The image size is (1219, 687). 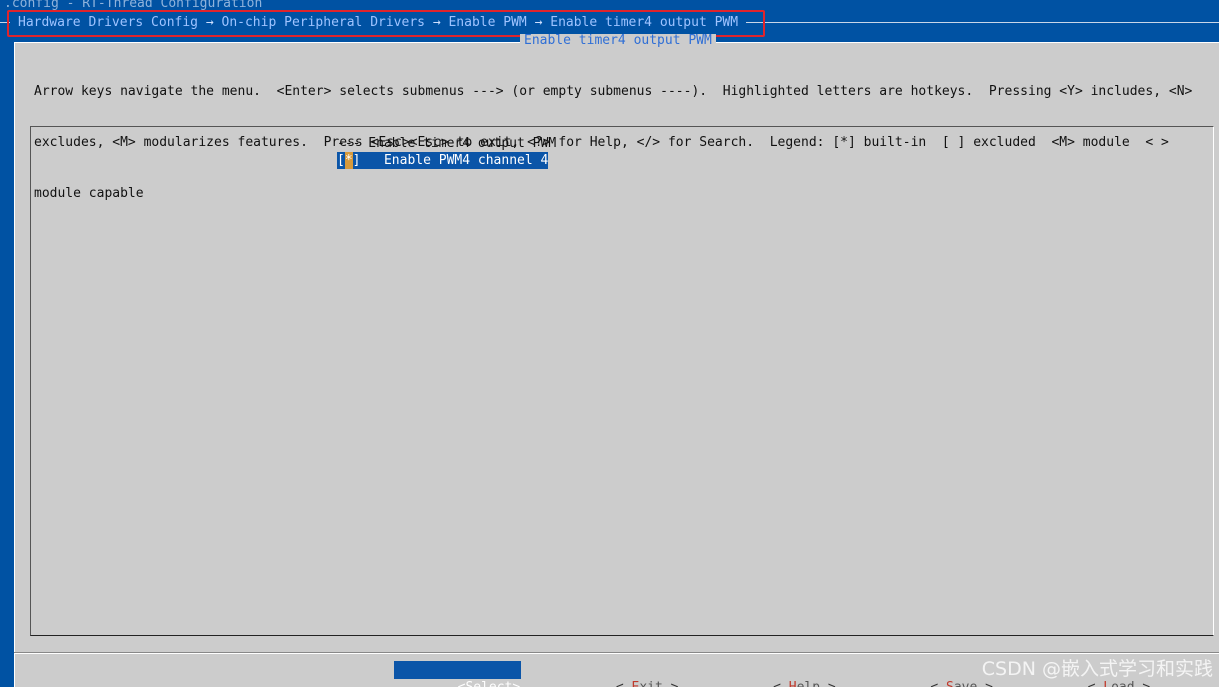 What do you see at coordinates (348, 160) in the screenshot?
I see `checkbox-mark: *` at bounding box center [348, 160].